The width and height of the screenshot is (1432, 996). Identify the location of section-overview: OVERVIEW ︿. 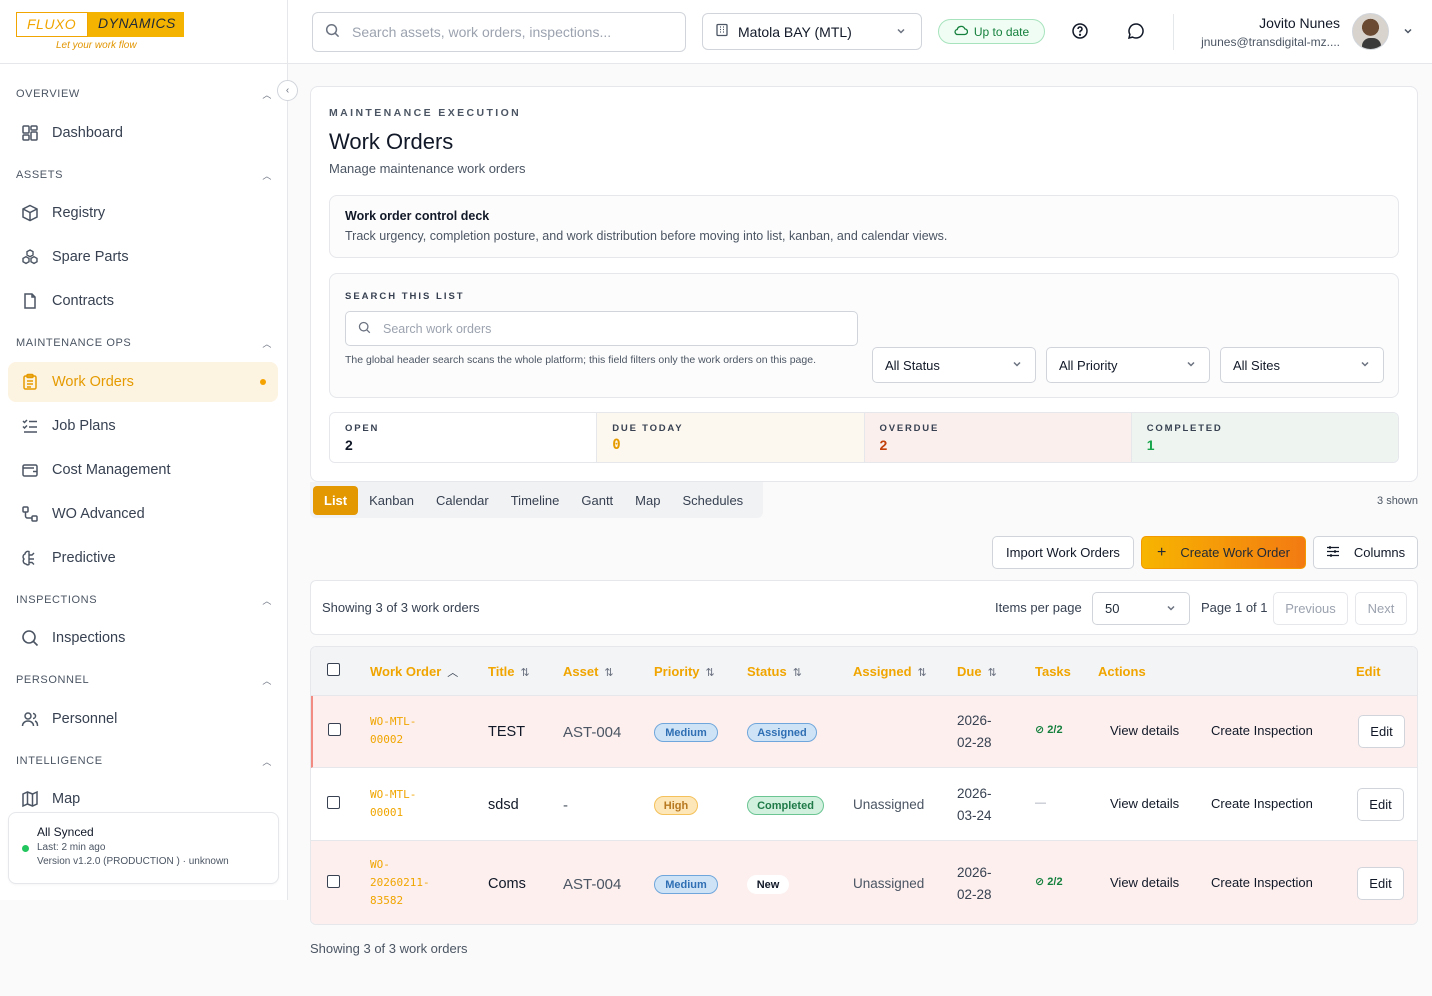
(144, 94).